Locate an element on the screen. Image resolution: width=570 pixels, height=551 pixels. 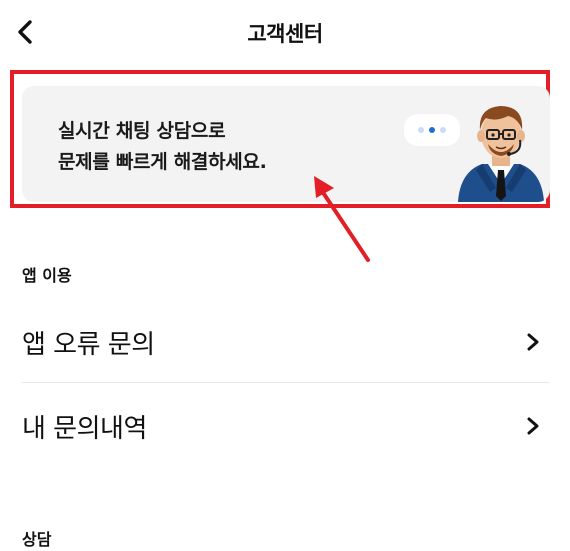
menu-item-label: 내 문의내역 is located at coordinates (84, 429).